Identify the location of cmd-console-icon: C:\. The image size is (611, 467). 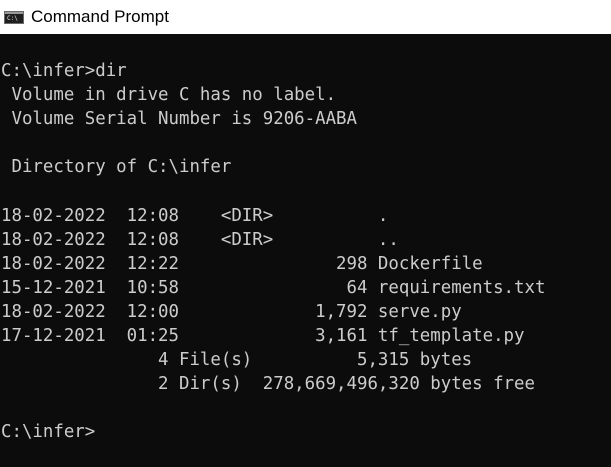
(14, 17).